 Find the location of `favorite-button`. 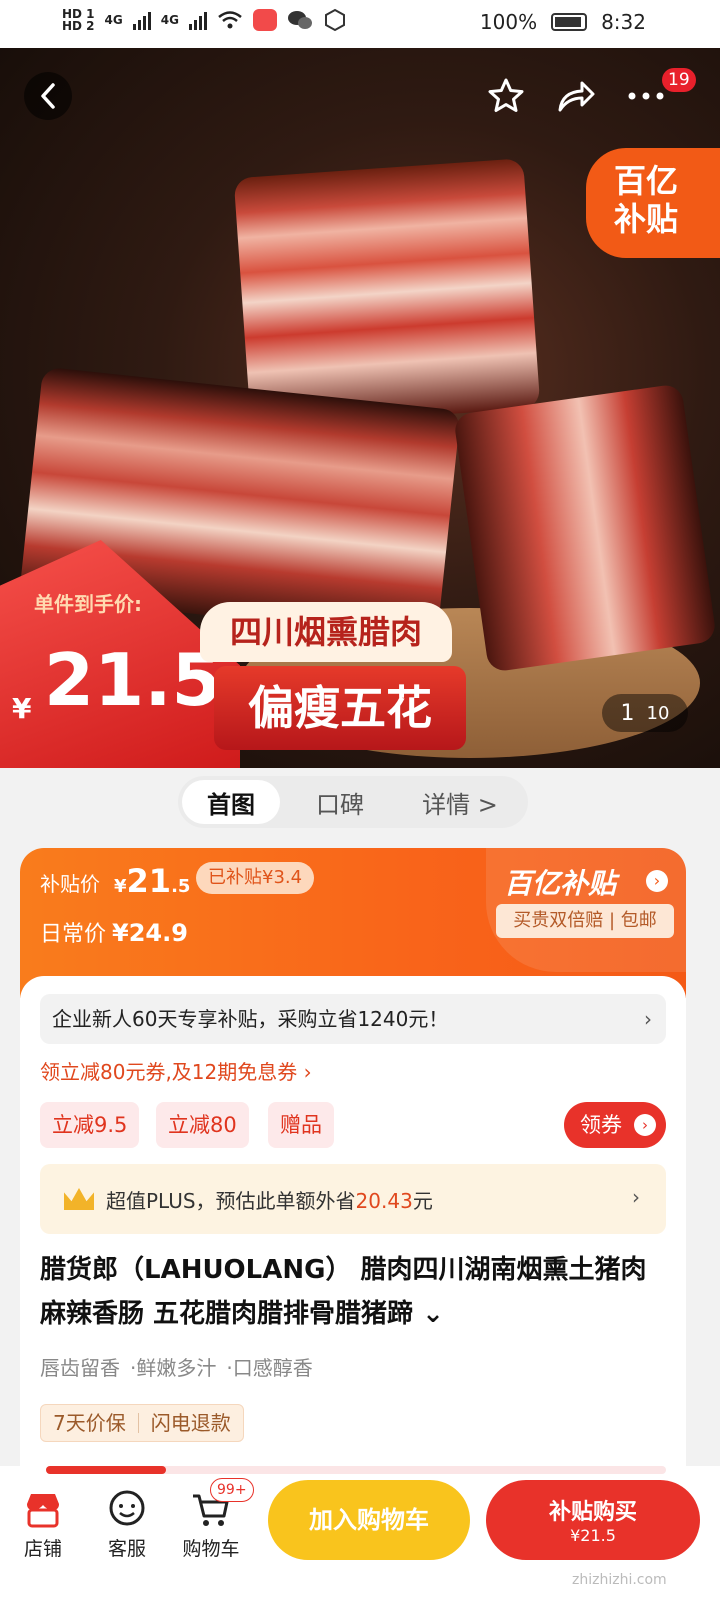

favorite-button is located at coordinates (506, 96).